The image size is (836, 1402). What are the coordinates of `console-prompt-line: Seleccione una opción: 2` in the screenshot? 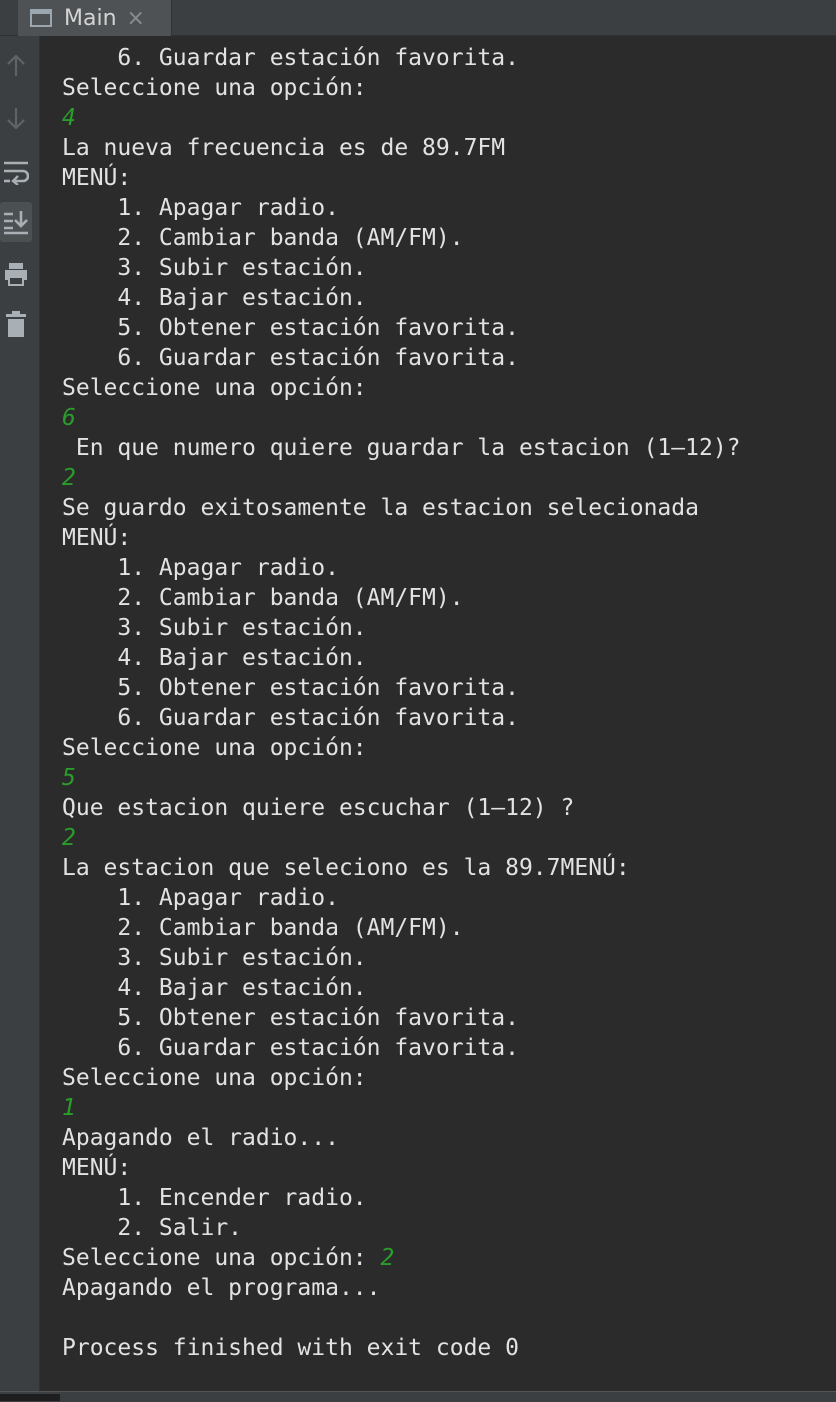 It's located at (447, 1258).